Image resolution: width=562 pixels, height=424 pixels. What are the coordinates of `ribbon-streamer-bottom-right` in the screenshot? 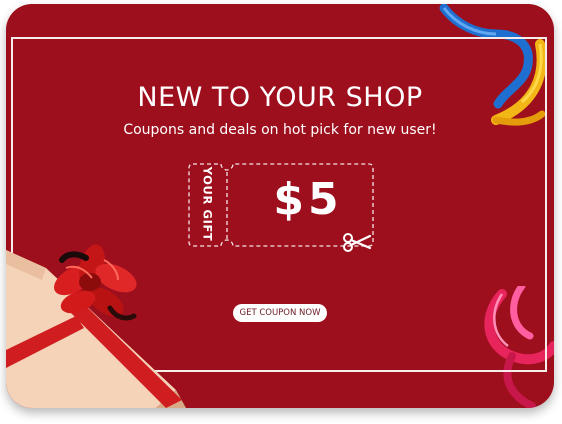 It's located at (519, 347).